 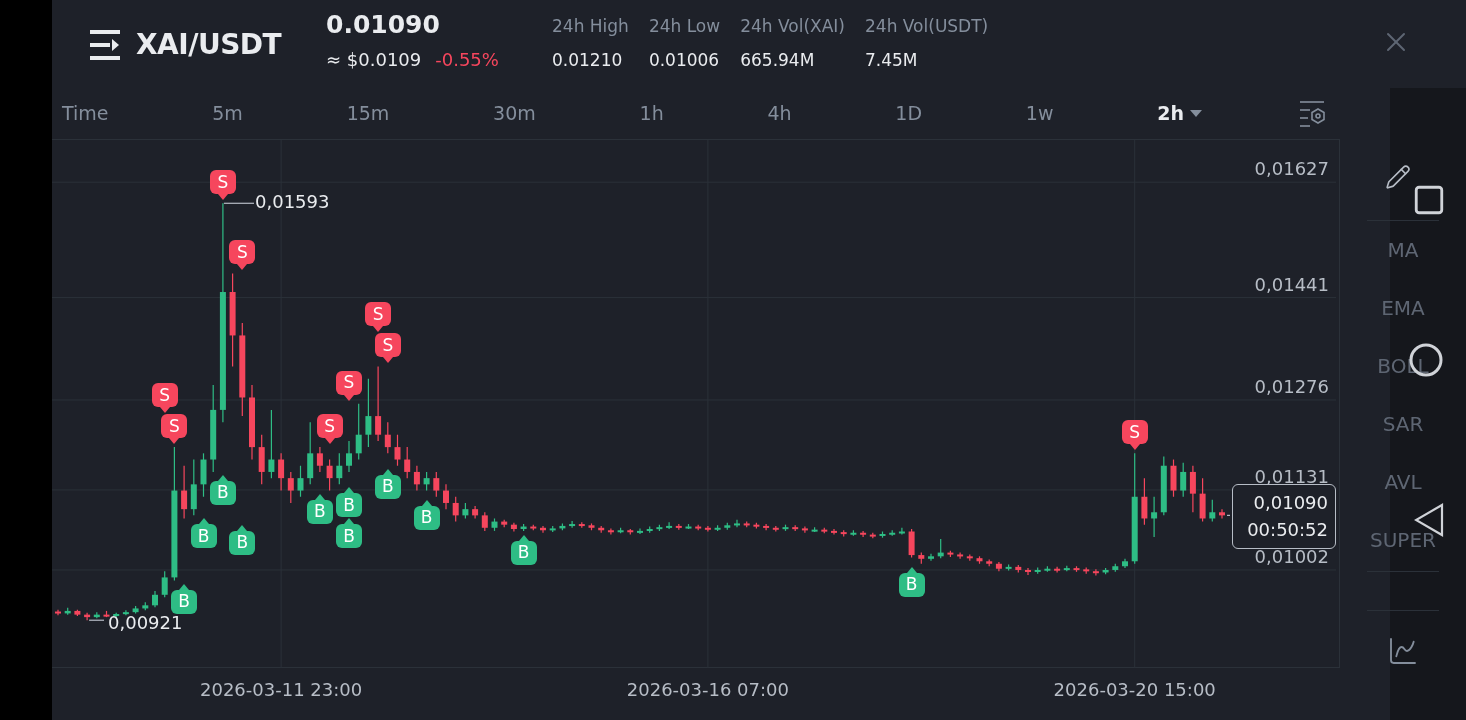 What do you see at coordinates (927, 26) in the screenshot?
I see `stat-label: 24h Vol(USDT)` at bounding box center [927, 26].